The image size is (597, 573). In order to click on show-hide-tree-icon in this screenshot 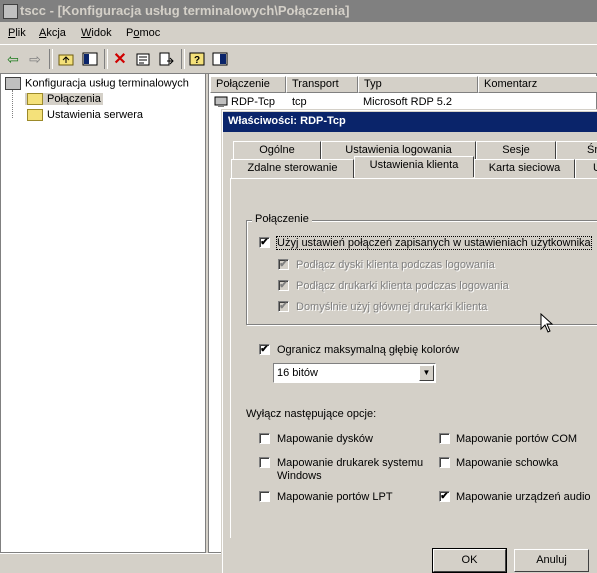, I will do `click(90, 59)`.